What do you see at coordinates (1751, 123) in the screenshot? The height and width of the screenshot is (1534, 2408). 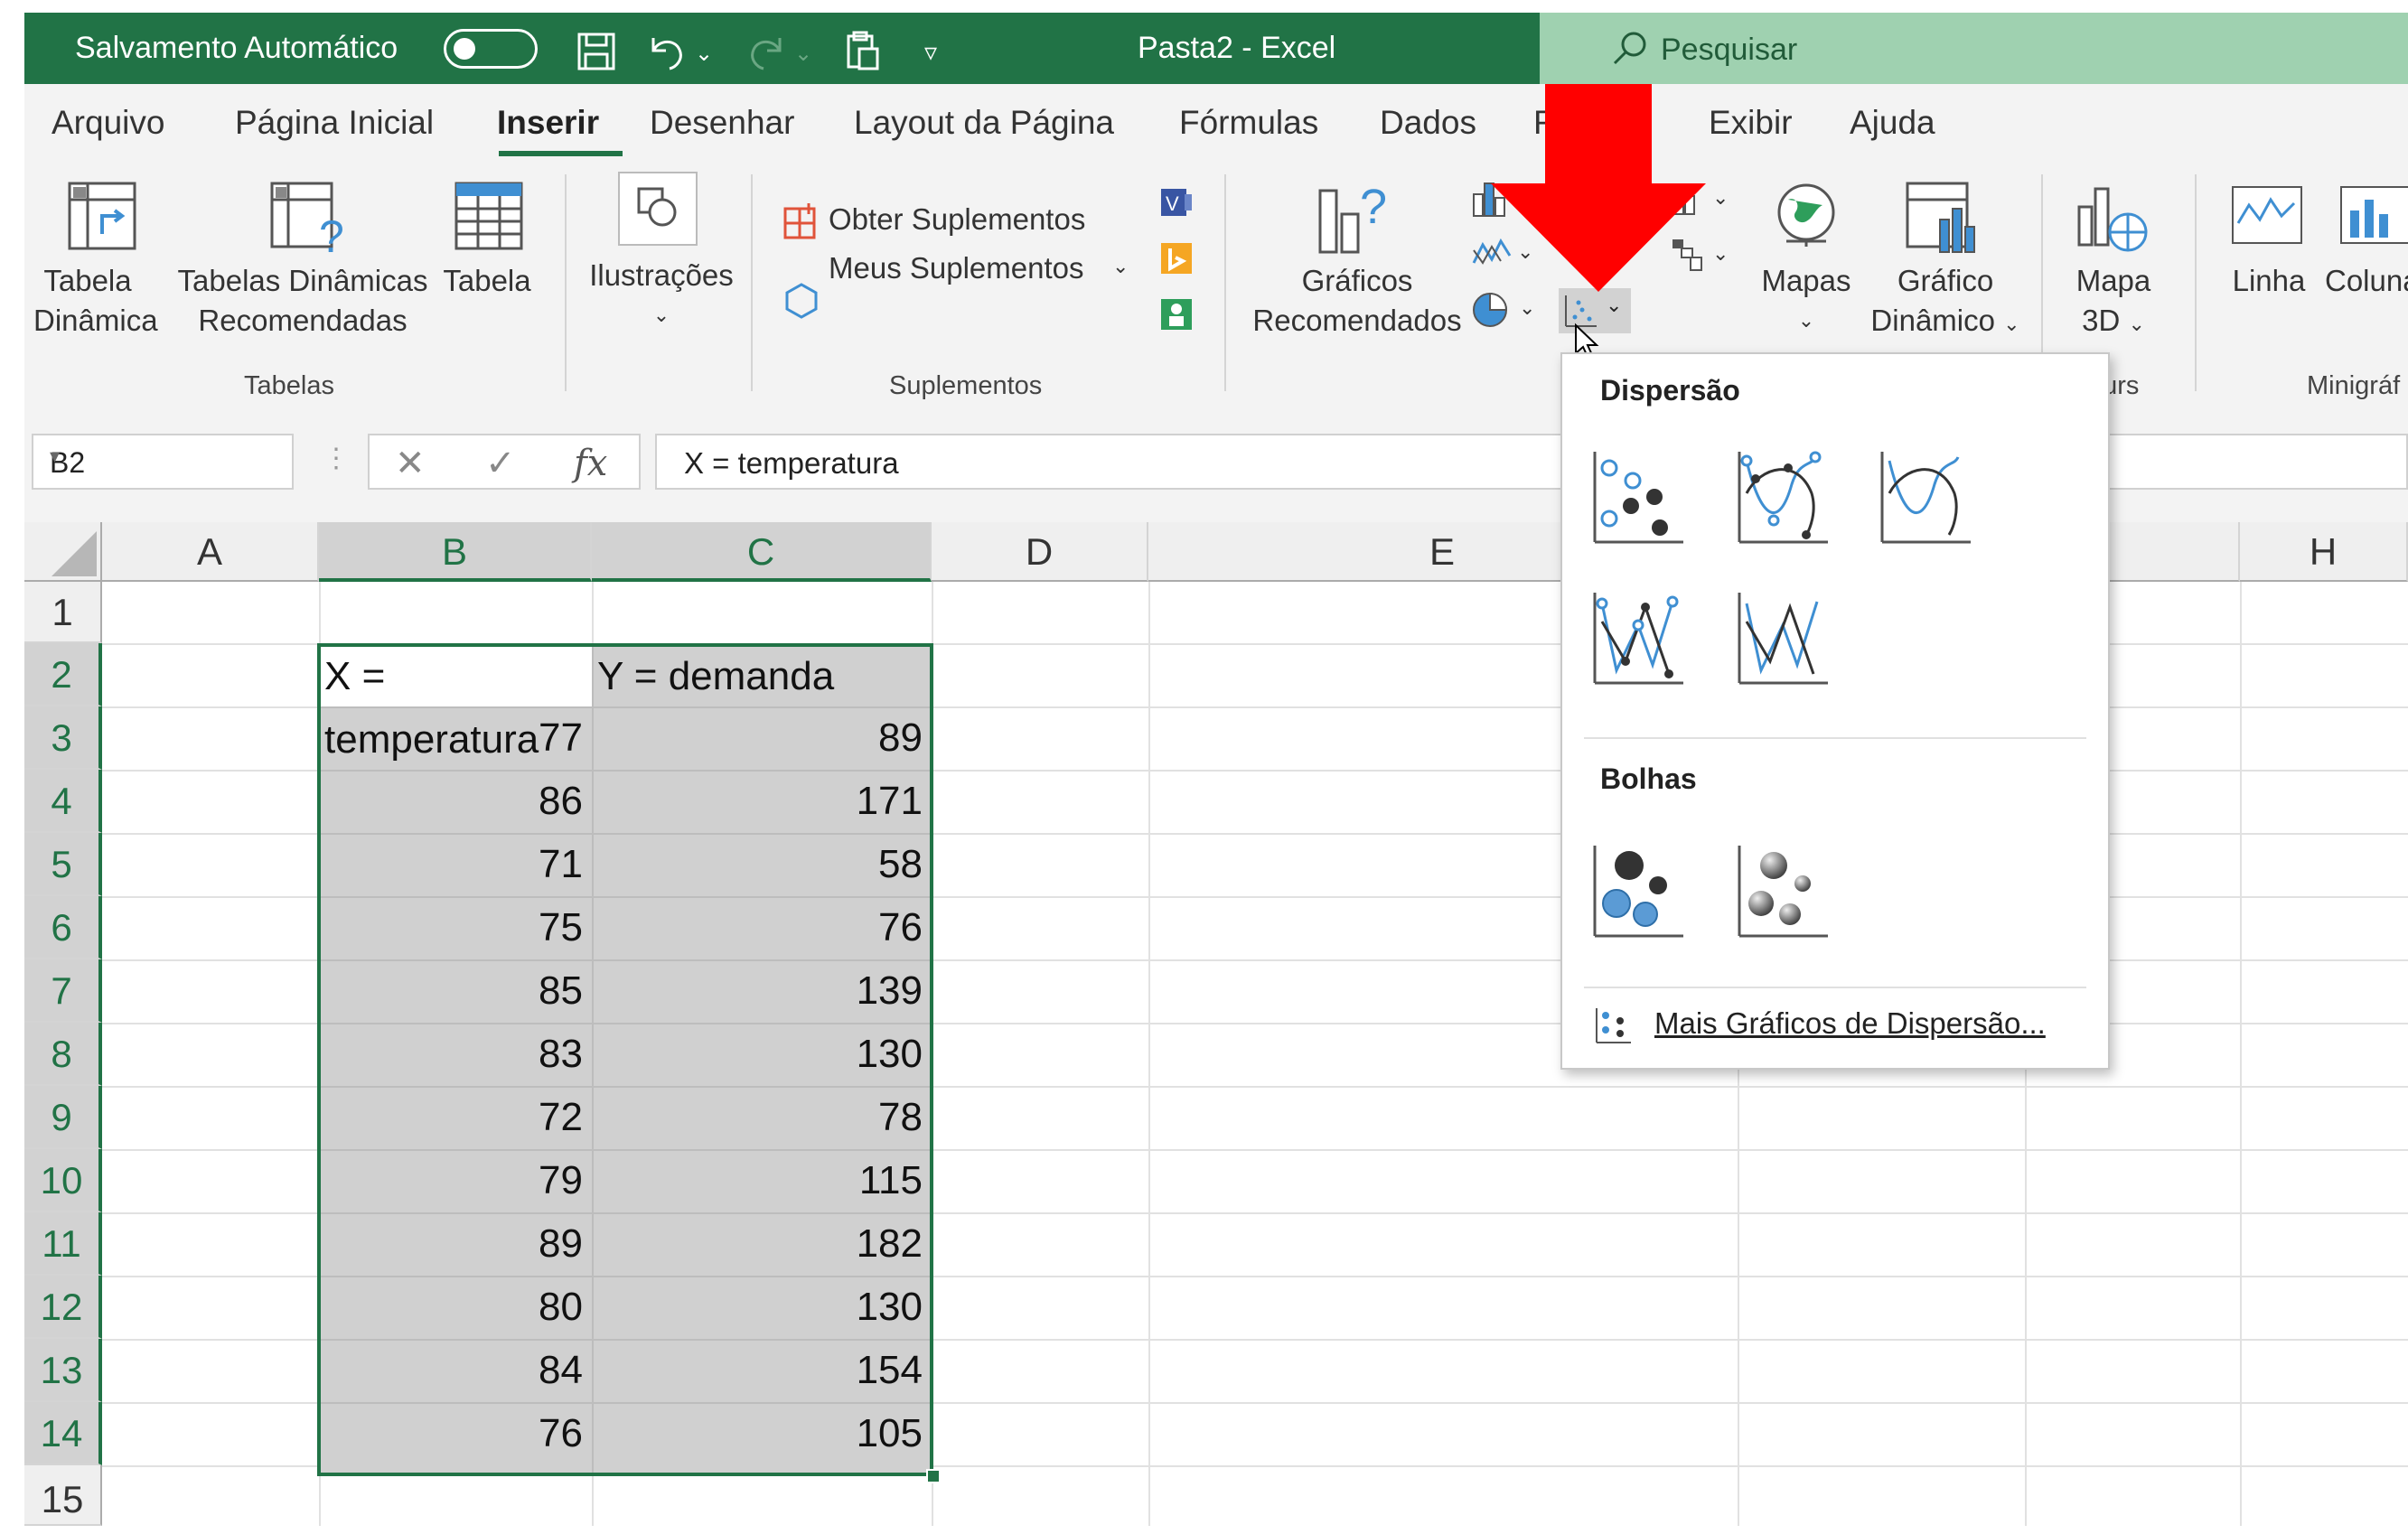 I see `tab-exibir: Exibir` at bounding box center [1751, 123].